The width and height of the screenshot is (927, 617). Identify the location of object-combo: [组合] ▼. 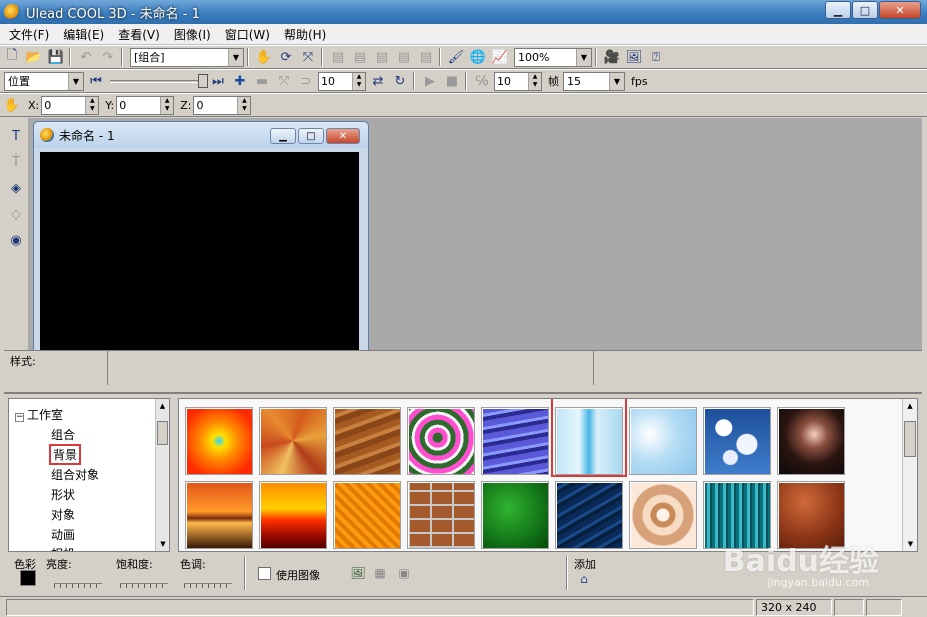
(187, 57).